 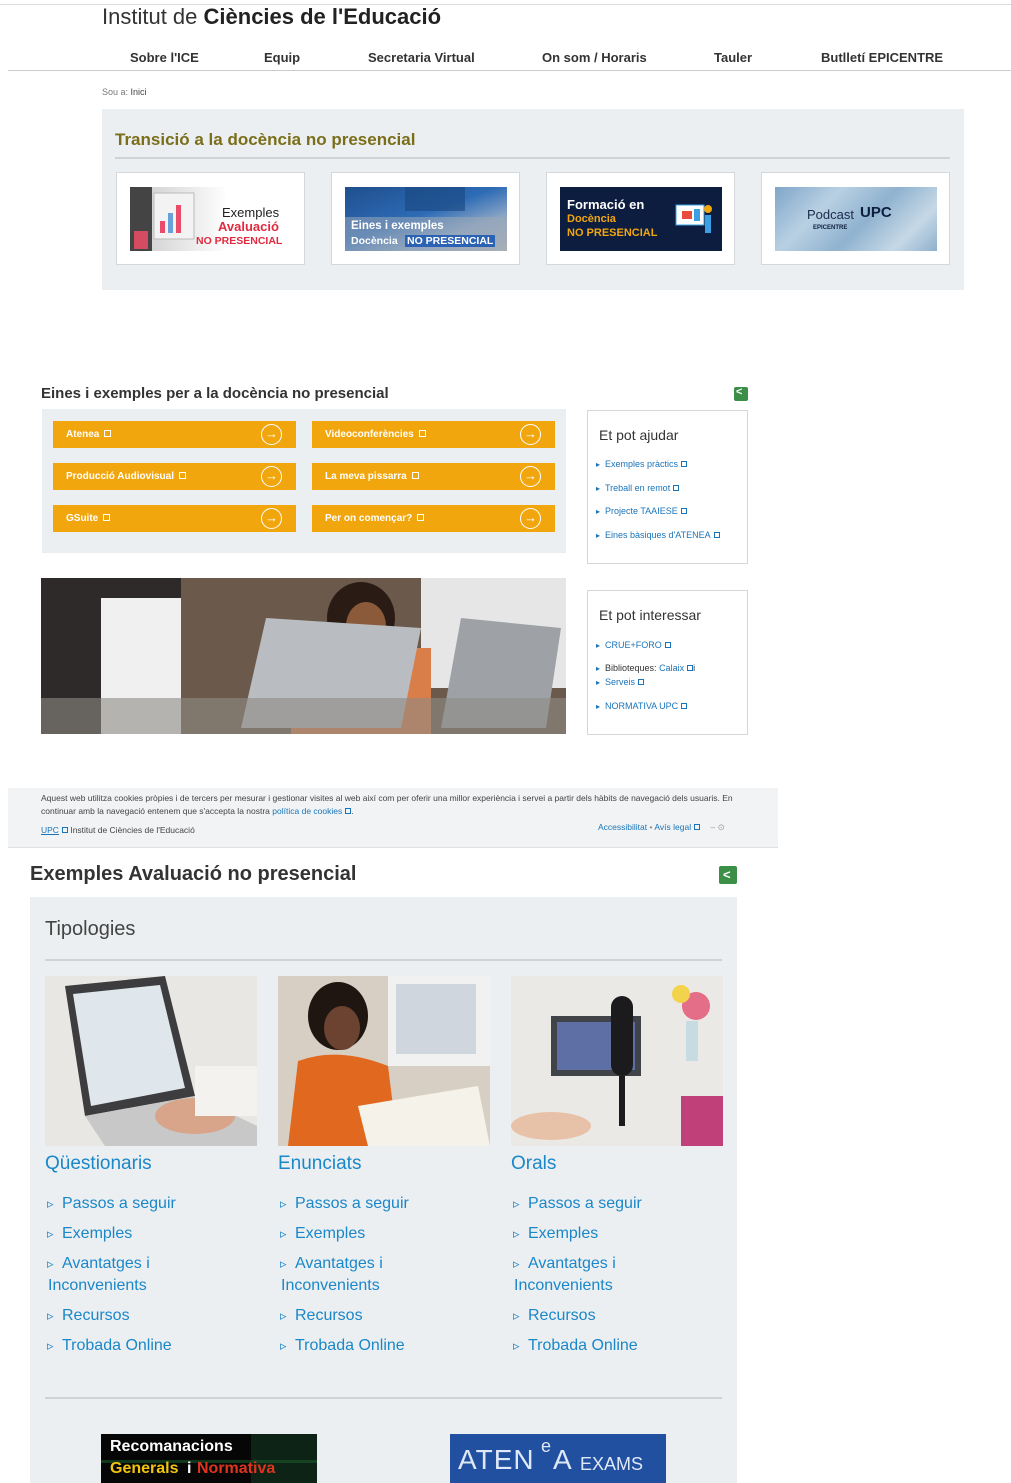 I want to click on site-title: Institut de Ciències de l'Educació, so click(x=271, y=17).